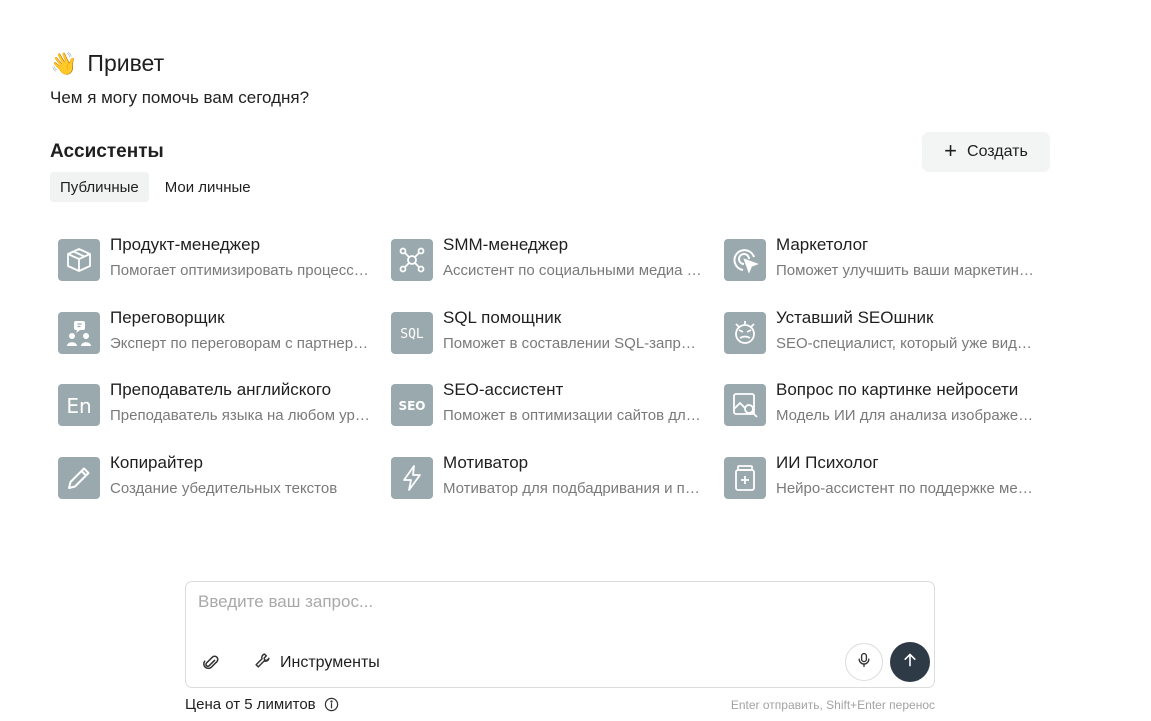 This screenshot has width=1151, height=721. I want to click on box-icon, so click(79, 260).